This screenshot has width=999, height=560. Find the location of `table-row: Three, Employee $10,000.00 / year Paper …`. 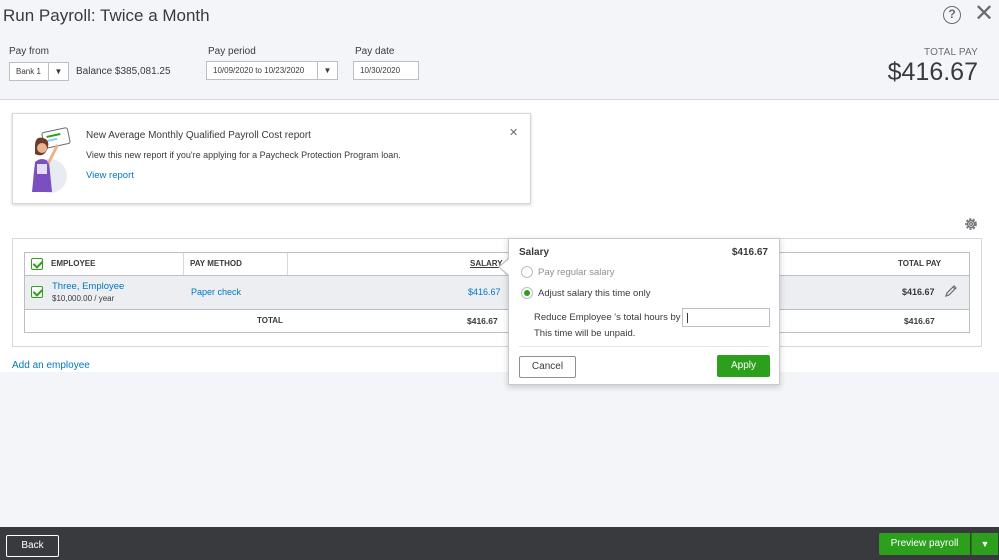

table-row: Three, Employee $10,000.00 / year Paper … is located at coordinates (497, 292).